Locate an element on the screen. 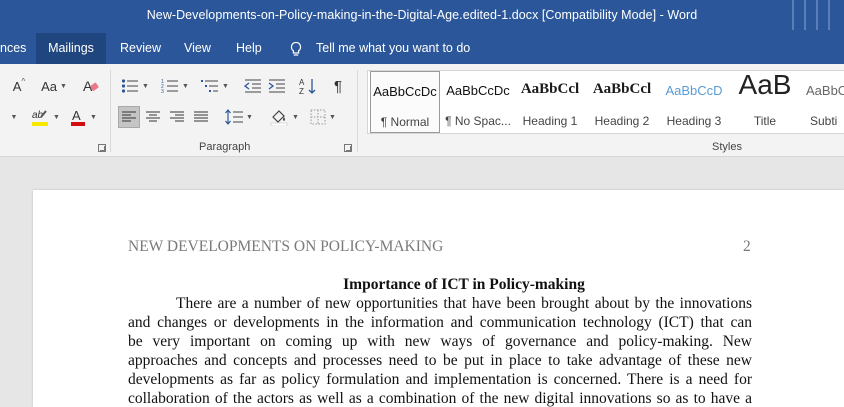 Image resolution: width=844 pixels, height=407 pixels. eraser-icon: A is located at coordinates (91, 86).